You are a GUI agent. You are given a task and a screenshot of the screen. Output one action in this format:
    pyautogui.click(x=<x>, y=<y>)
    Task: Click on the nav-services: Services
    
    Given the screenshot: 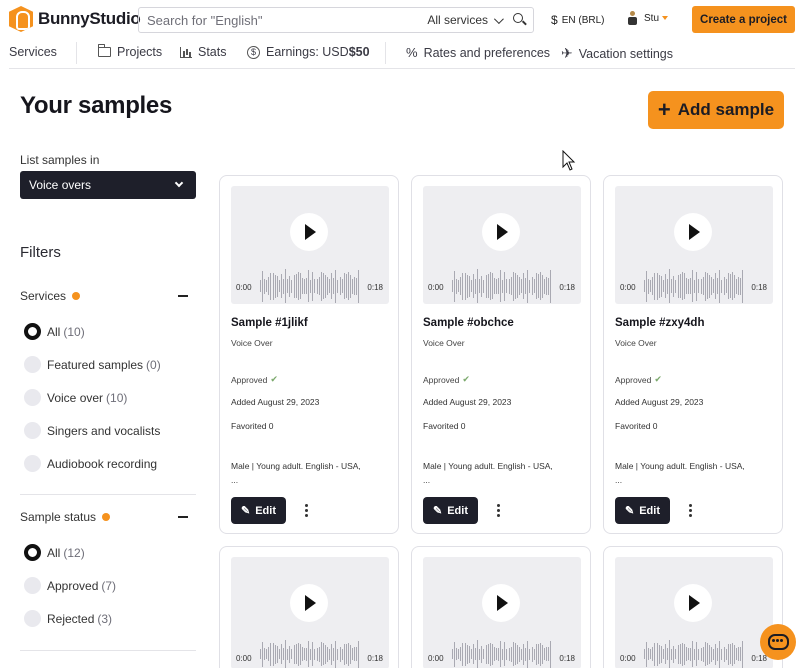 What is the action you would take?
    pyautogui.click(x=33, y=52)
    